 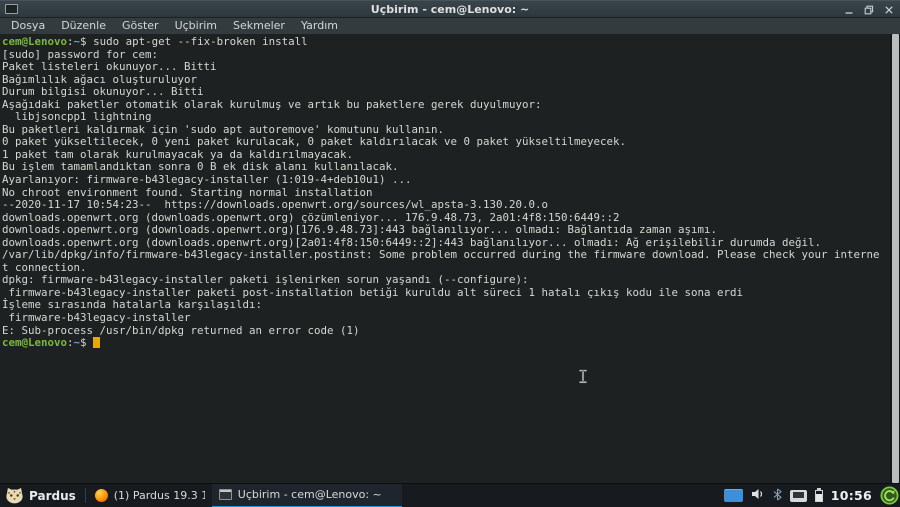 What do you see at coordinates (848, 9) in the screenshot?
I see `minimize-button` at bounding box center [848, 9].